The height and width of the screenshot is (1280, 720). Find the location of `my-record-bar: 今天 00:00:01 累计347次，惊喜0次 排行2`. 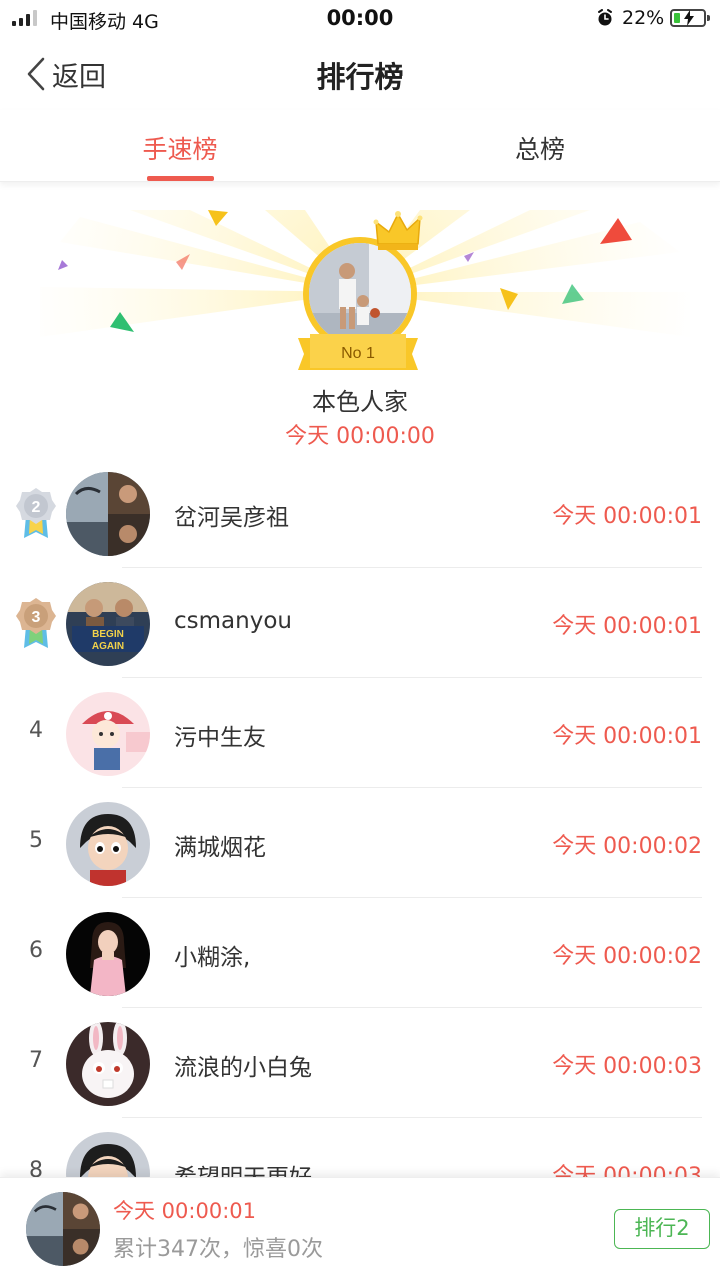

my-record-bar: 今天 00:00:01 累计347次，惊喜0次 排行2 is located at coordinates (360, 1228).